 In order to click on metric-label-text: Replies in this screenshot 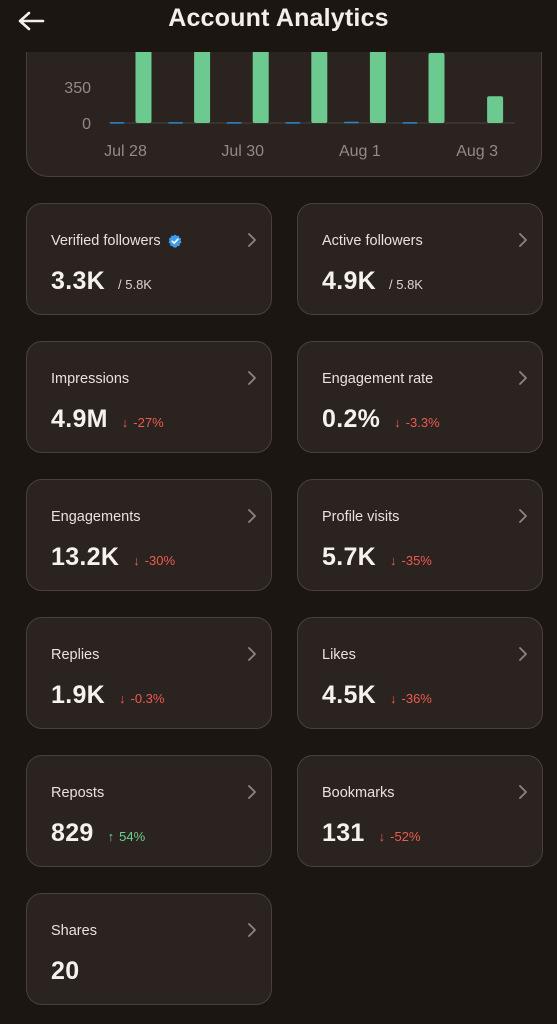, I will do `click(75, 655)`.